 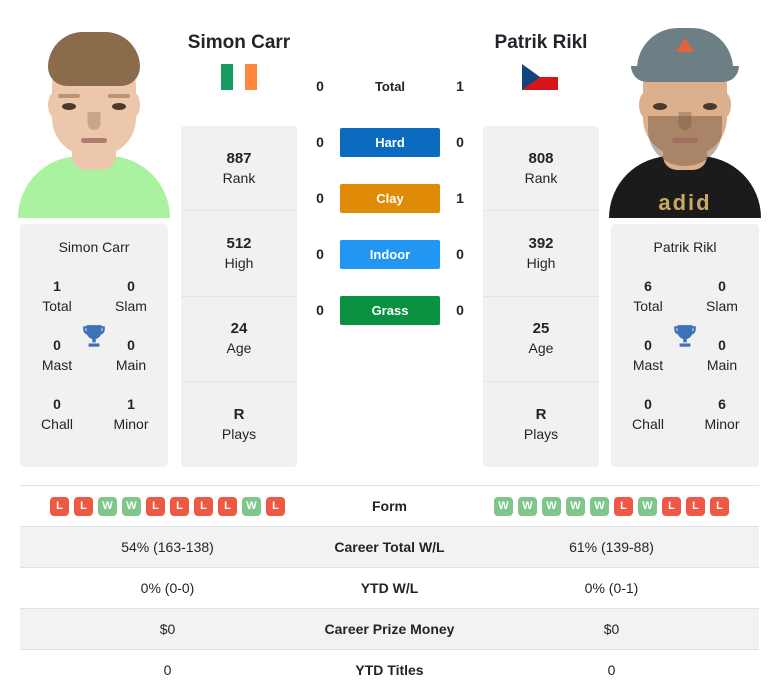 I want to click on age-cell: 25 Age, so click(x=541, y=339).